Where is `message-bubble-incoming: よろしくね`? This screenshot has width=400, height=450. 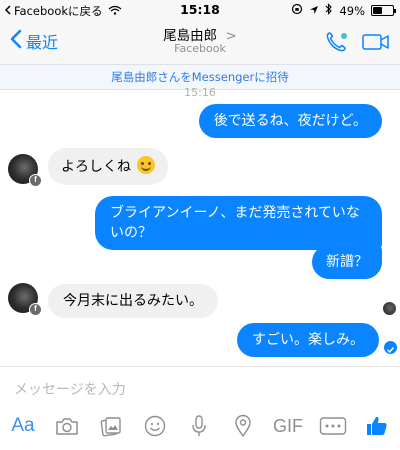
message-bubble-incoming: よろしくね is located at coordinates (108, 166).